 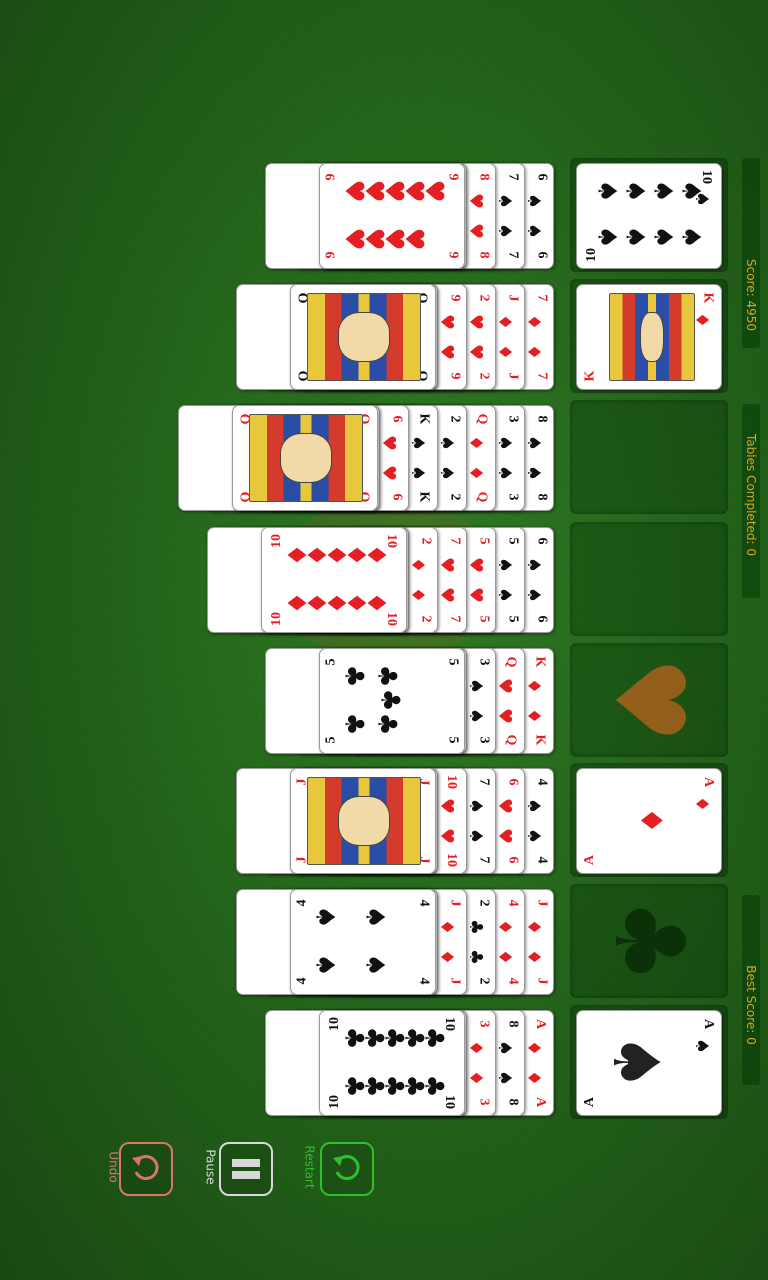 What do you see at coordinates (652, 337) in the screenshot?
I see `king-face-art-icon` at bounding box center [652, 337].